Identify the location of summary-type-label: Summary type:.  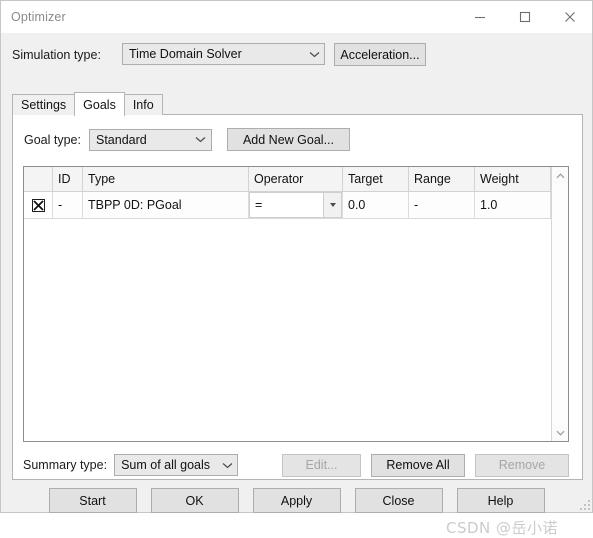
(65, 465).